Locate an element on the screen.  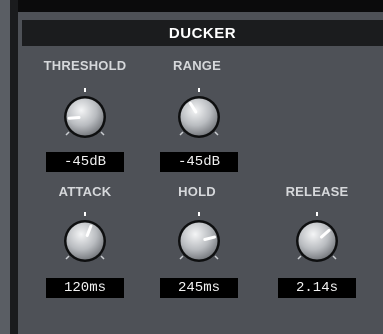
release-label: RELEASE is located at coordinates (317, 191).